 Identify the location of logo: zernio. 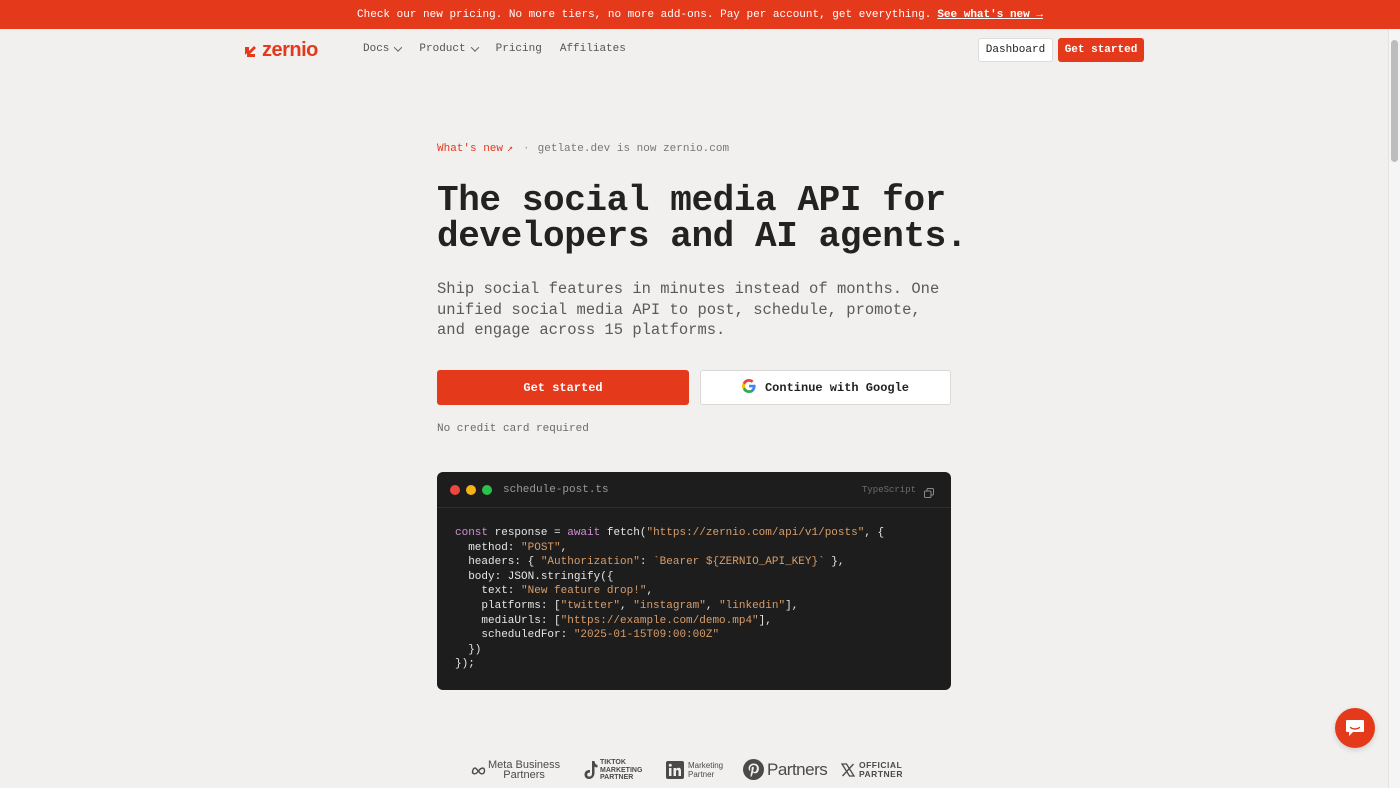
(281, 50).